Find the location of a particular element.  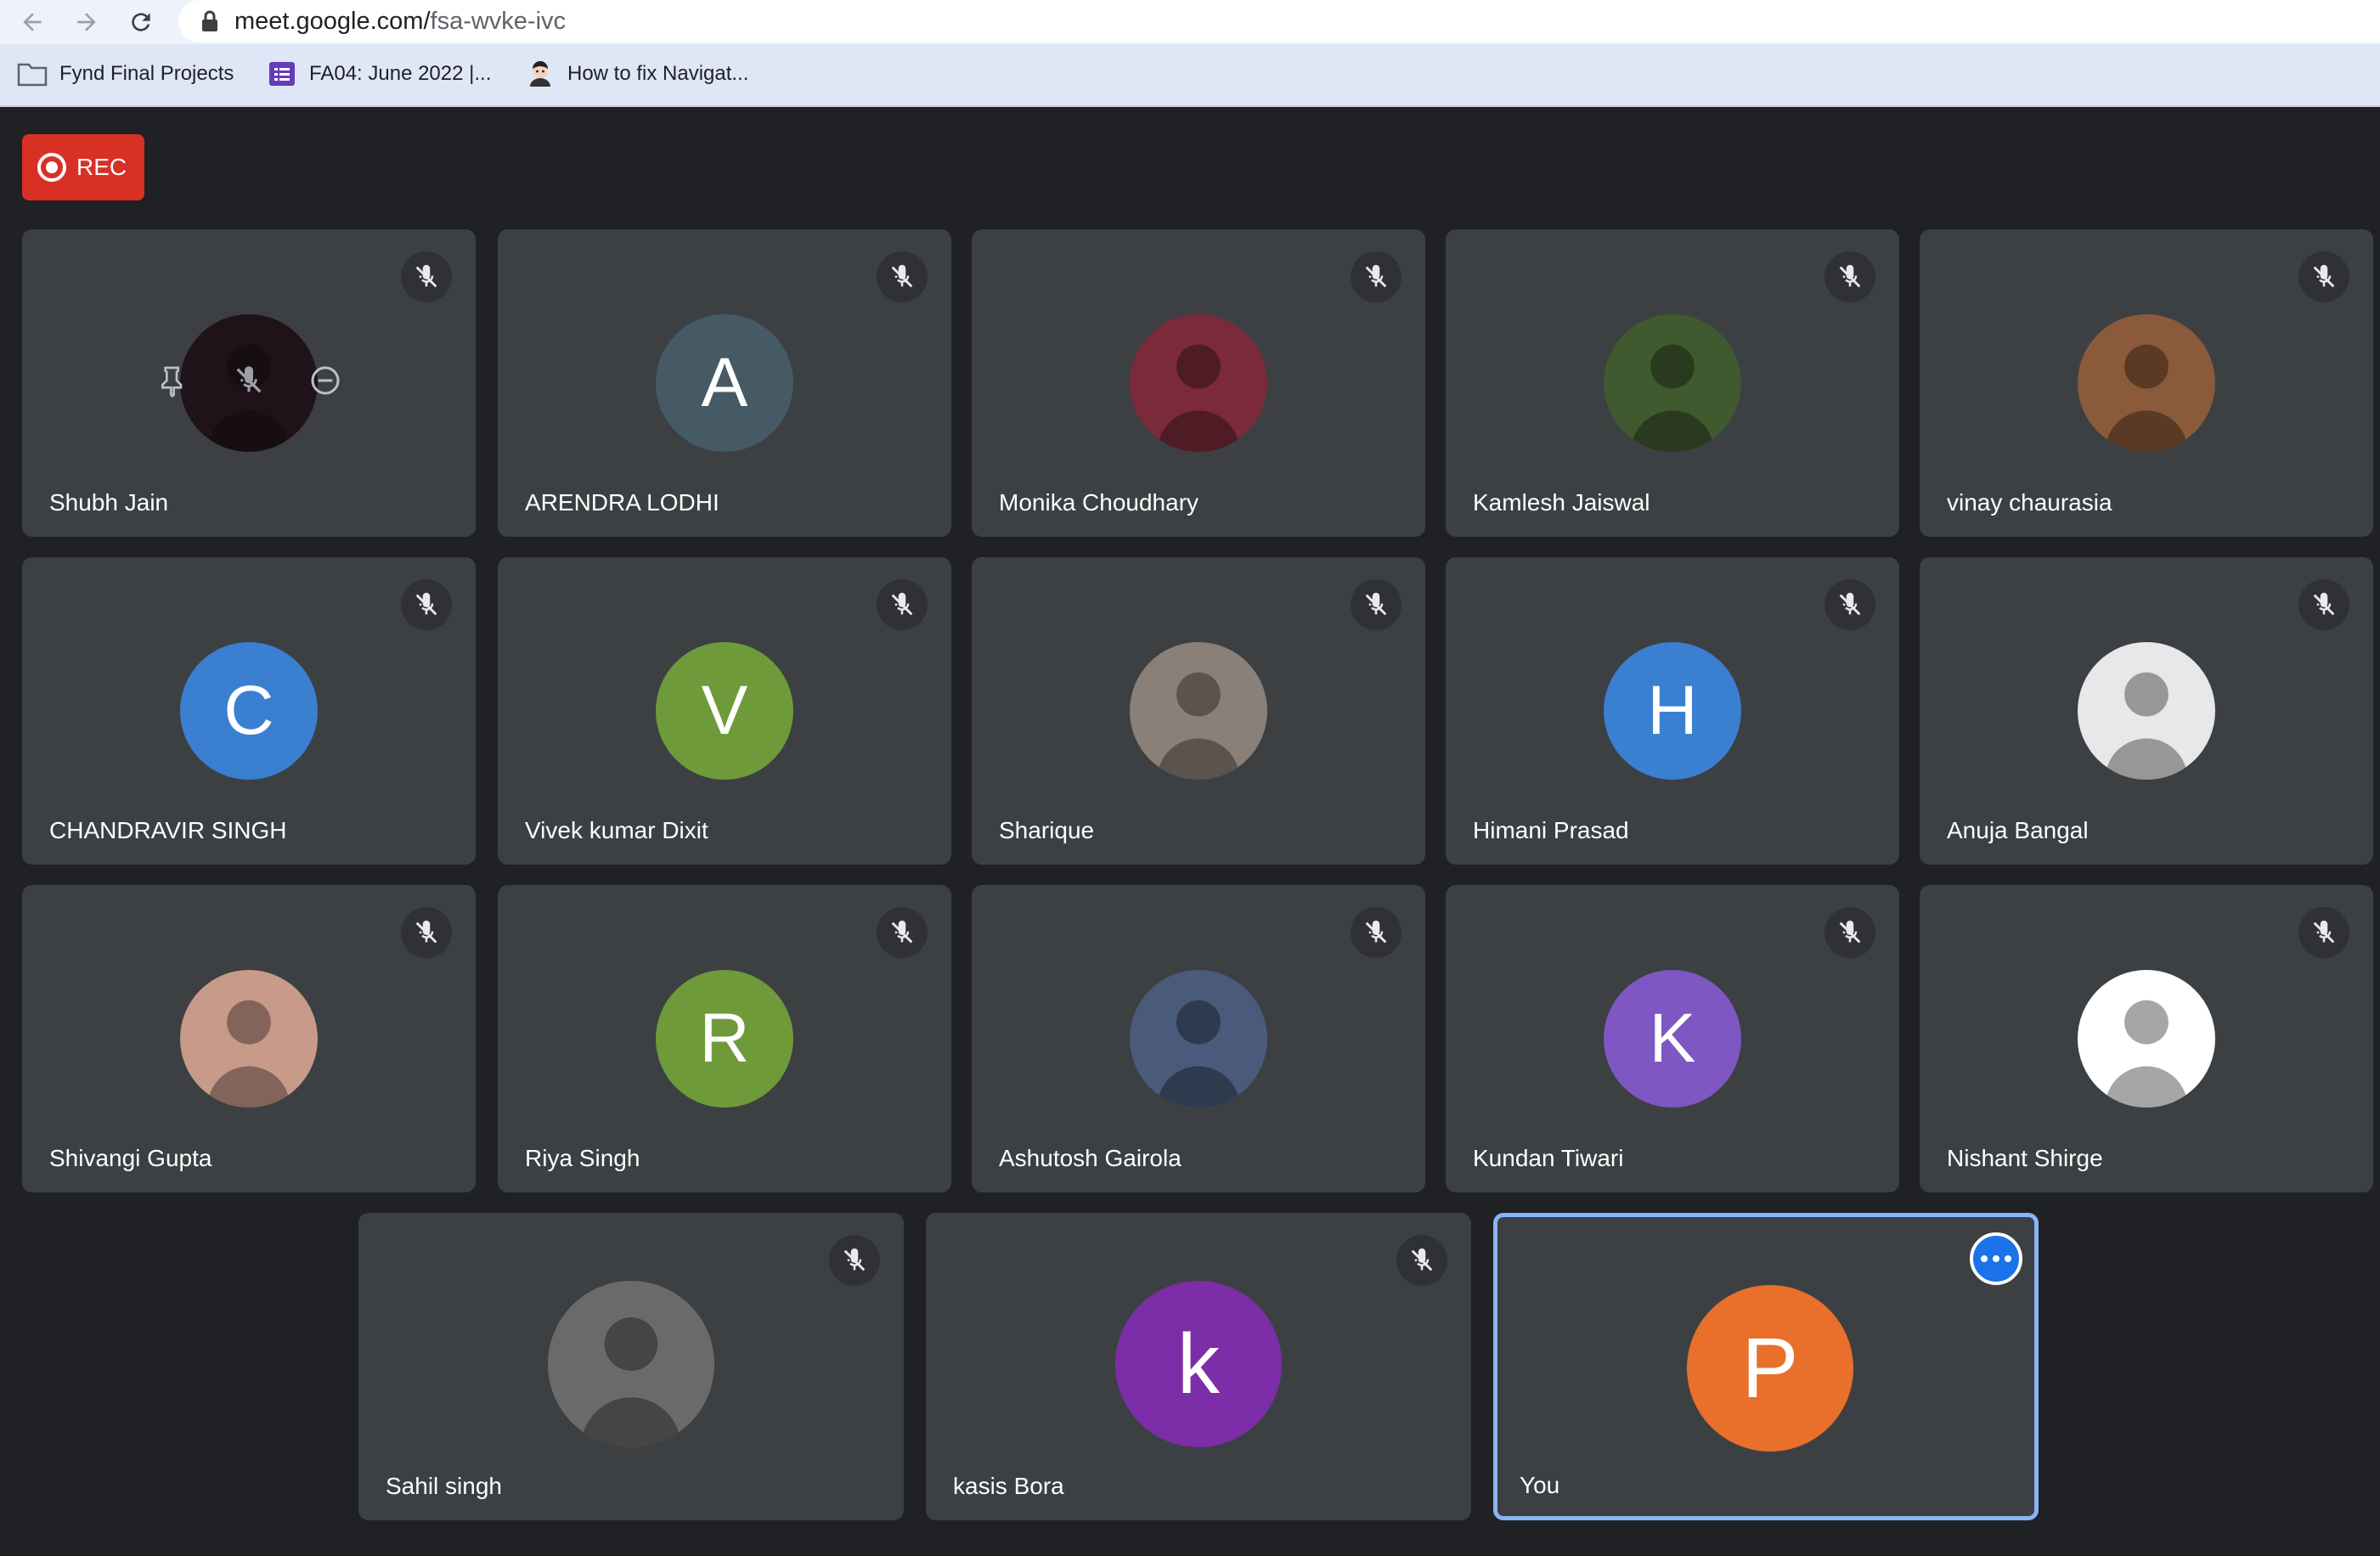

avatar-initial: A is located at coordinates (725, 383).